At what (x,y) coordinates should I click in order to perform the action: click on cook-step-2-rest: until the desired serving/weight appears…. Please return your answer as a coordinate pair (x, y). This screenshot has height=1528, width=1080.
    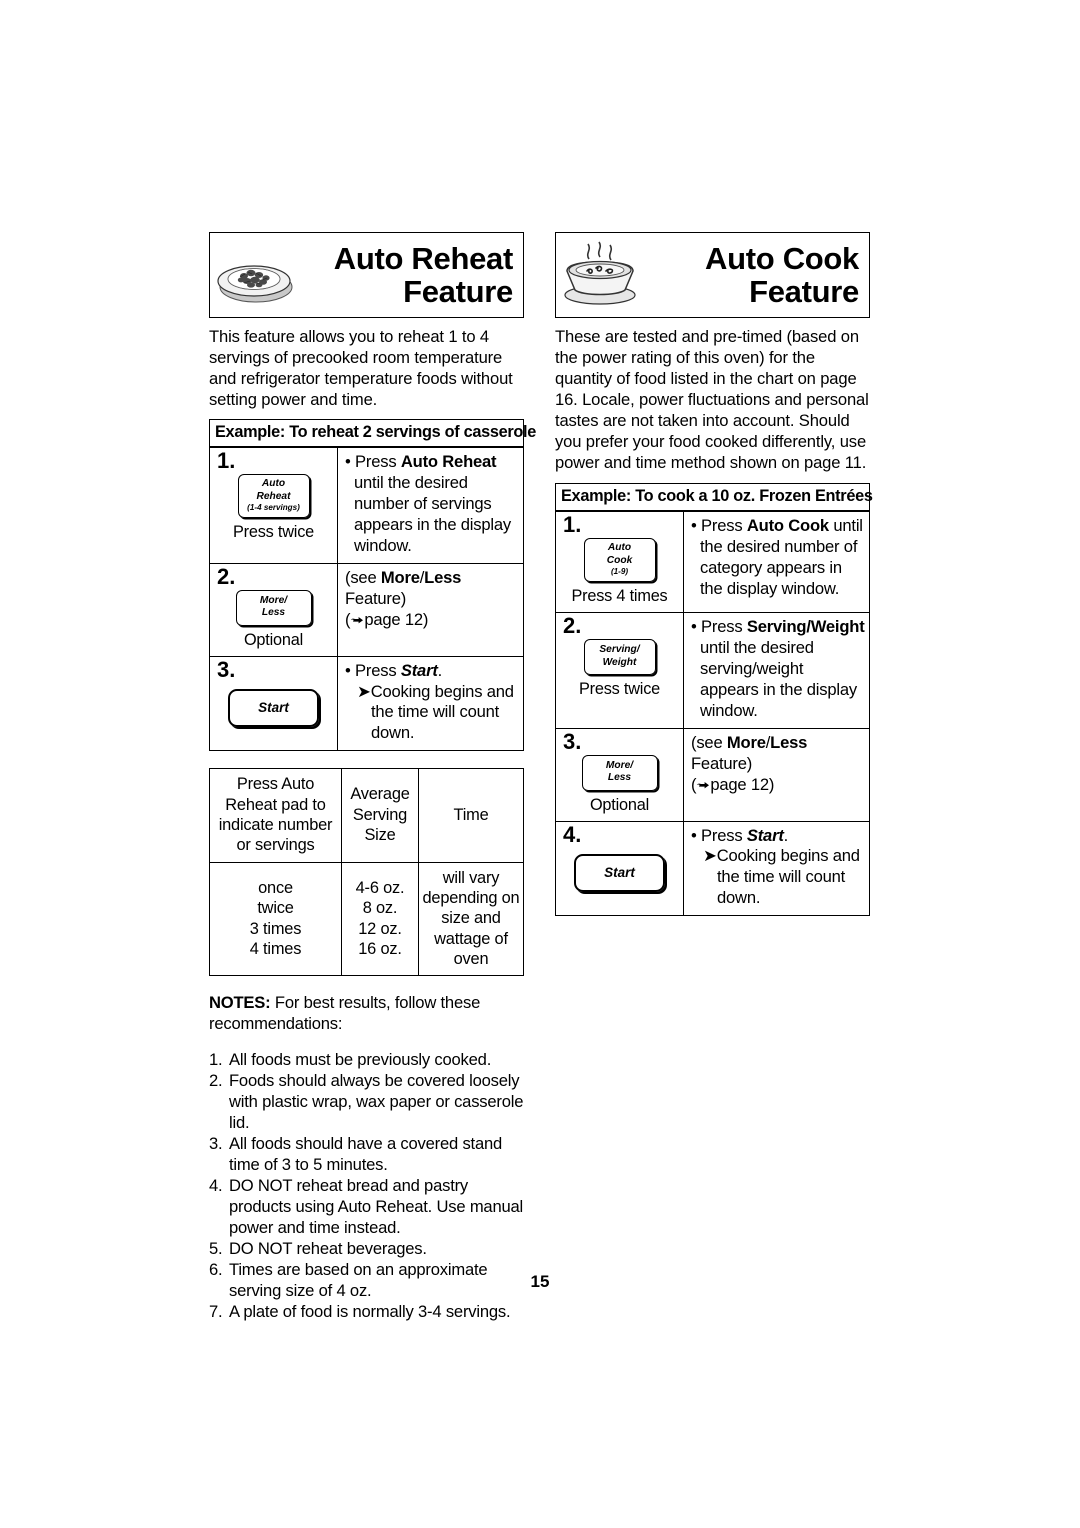
    Looking at the image, I should click on (779, 679).